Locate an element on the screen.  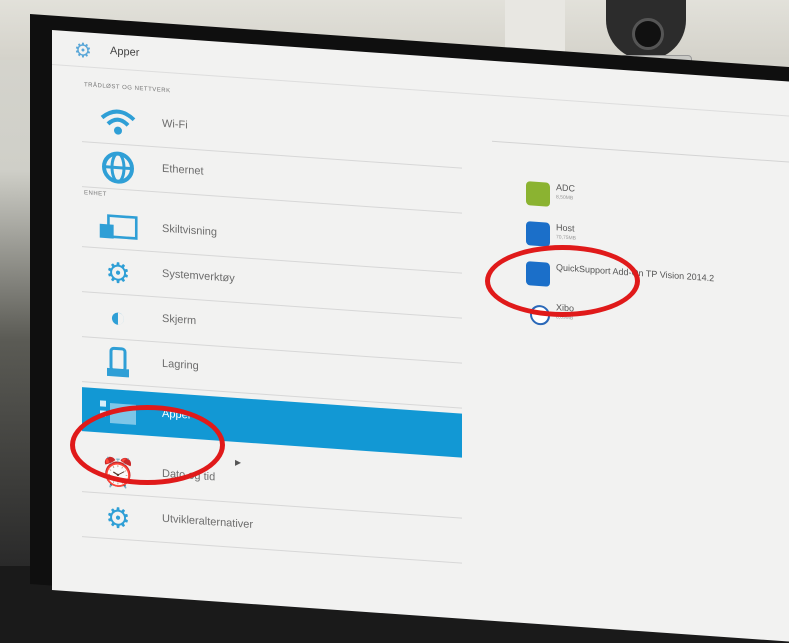
app-size: 8,50MB is located at coordinates (565, 198).